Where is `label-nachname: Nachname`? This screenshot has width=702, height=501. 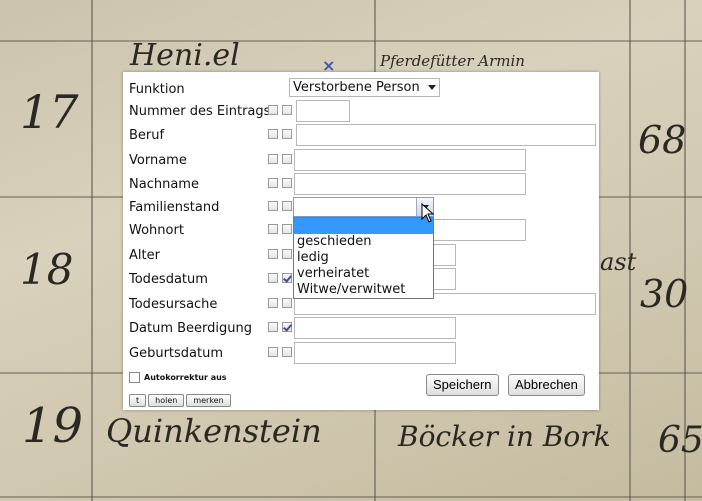 label-nachname: Nachname is located at coordinates (164, 184).